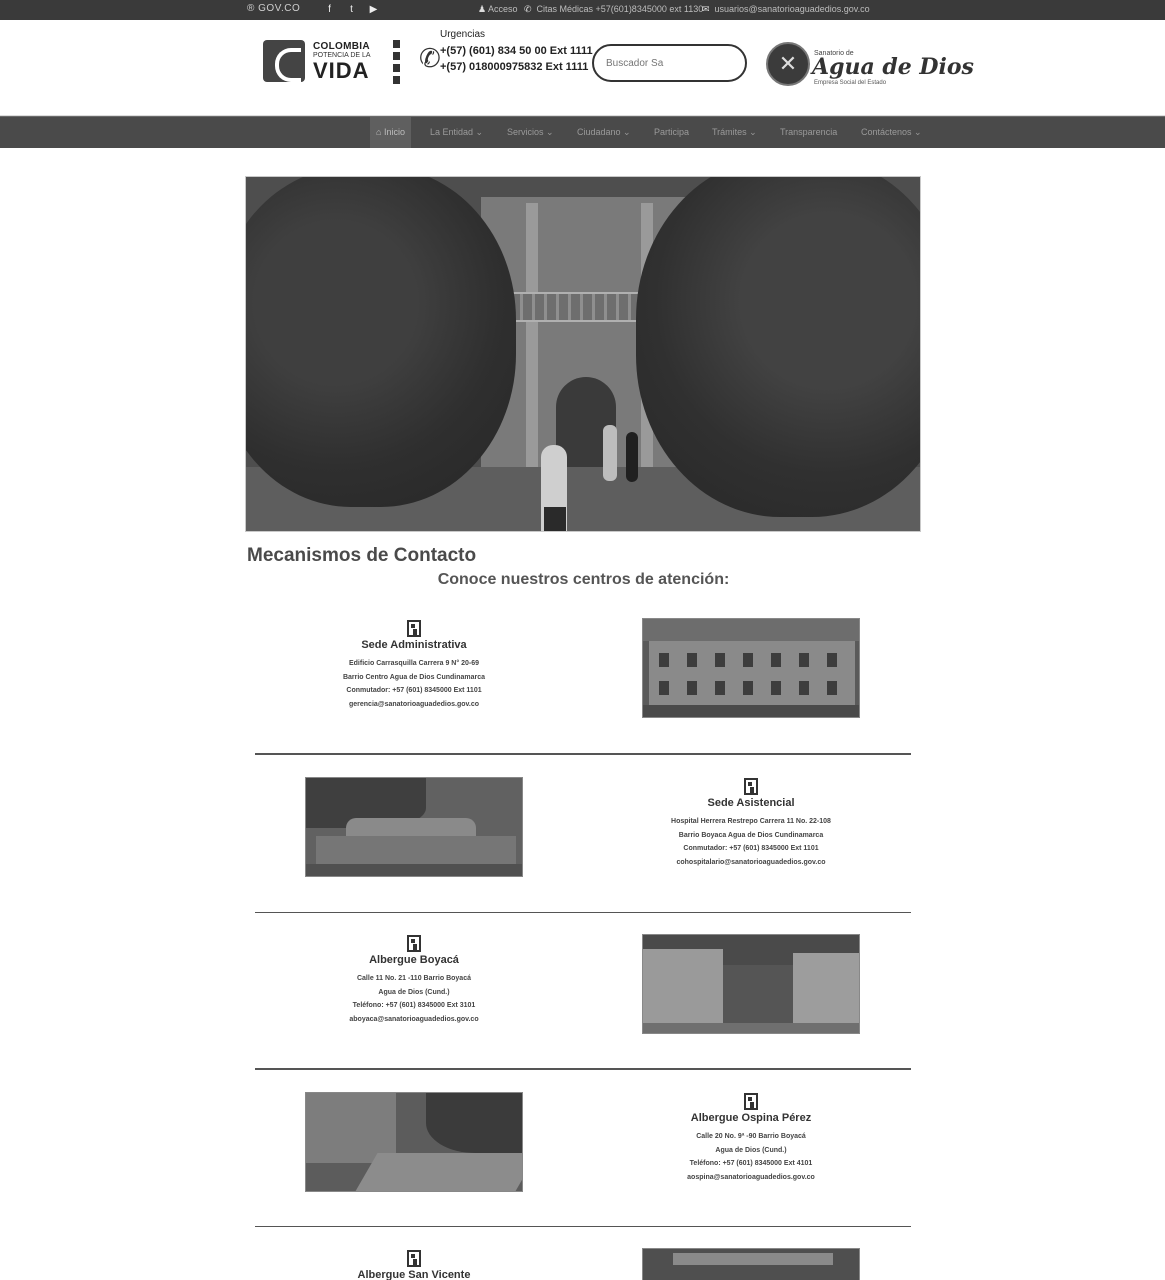 The image size is (1165, 1280). Describe the element at coordinates (788, 64) in the screenshot. I see `brand-emblem-icon` at that location.